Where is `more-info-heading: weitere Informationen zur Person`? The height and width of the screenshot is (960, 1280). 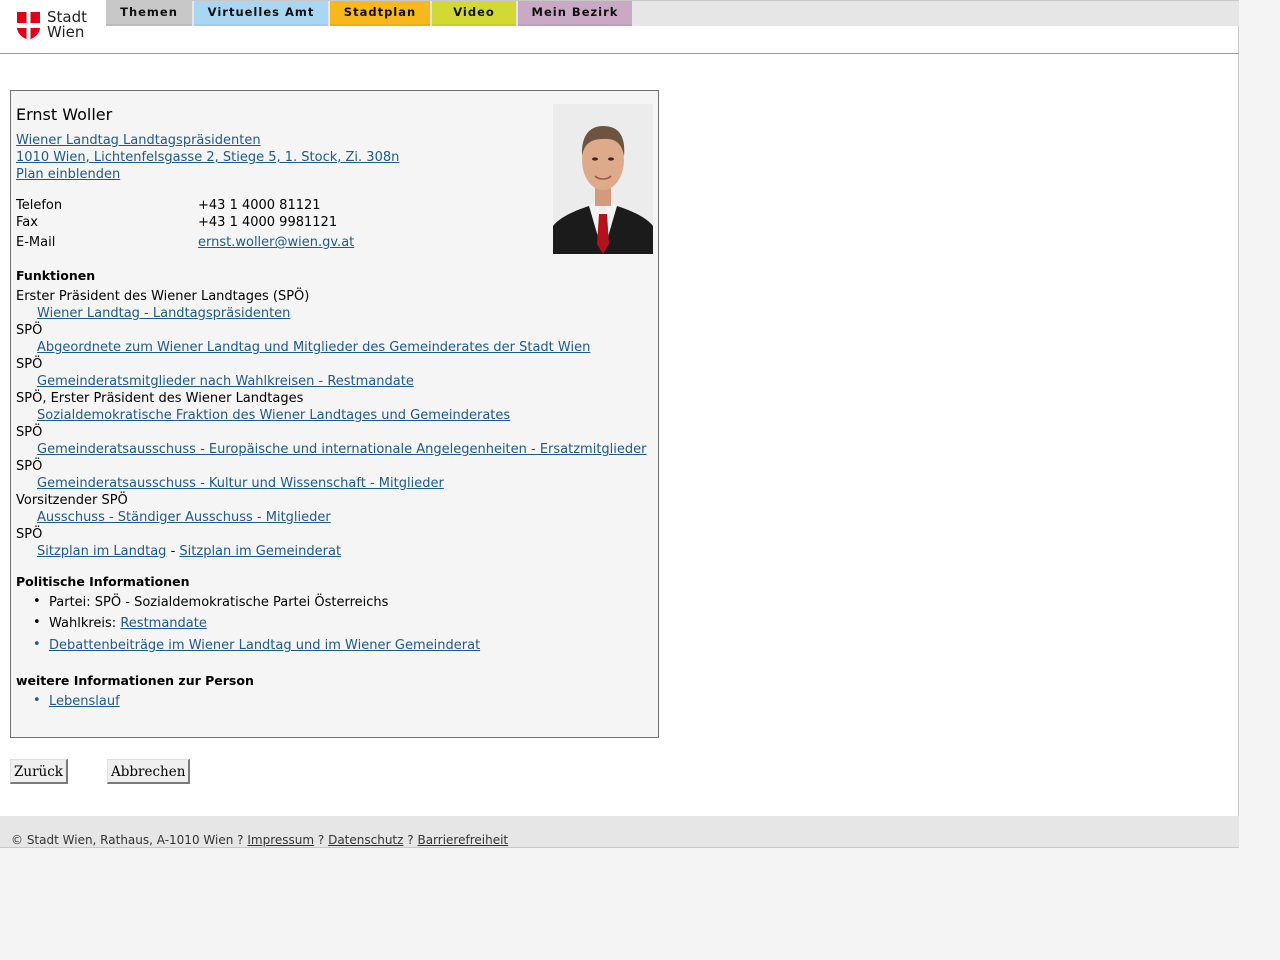
more-info-heading: weitere Informationen zur Person is located at coordinates (135, 680).